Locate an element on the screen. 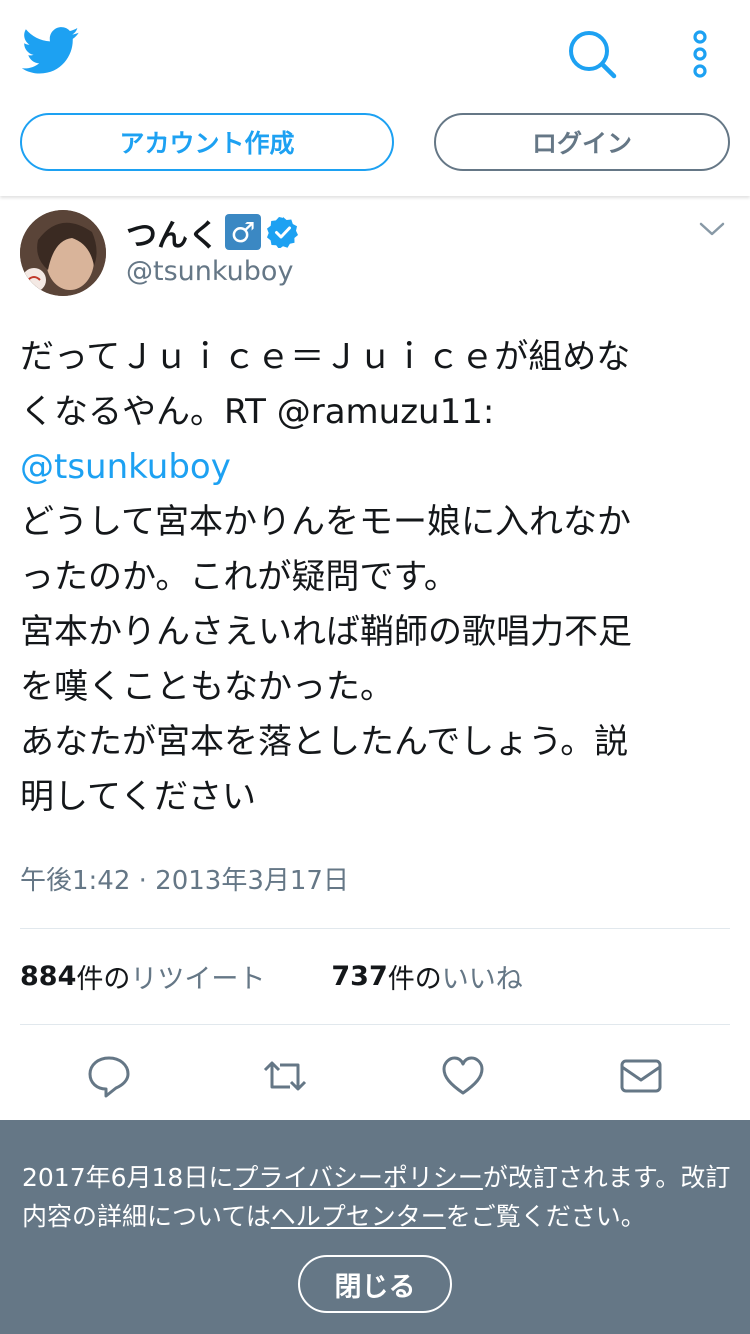 This screenshot has height=1334, width=750. privacy-policy-link: プライバシーポリシー is located at coordinates (358, 1177).